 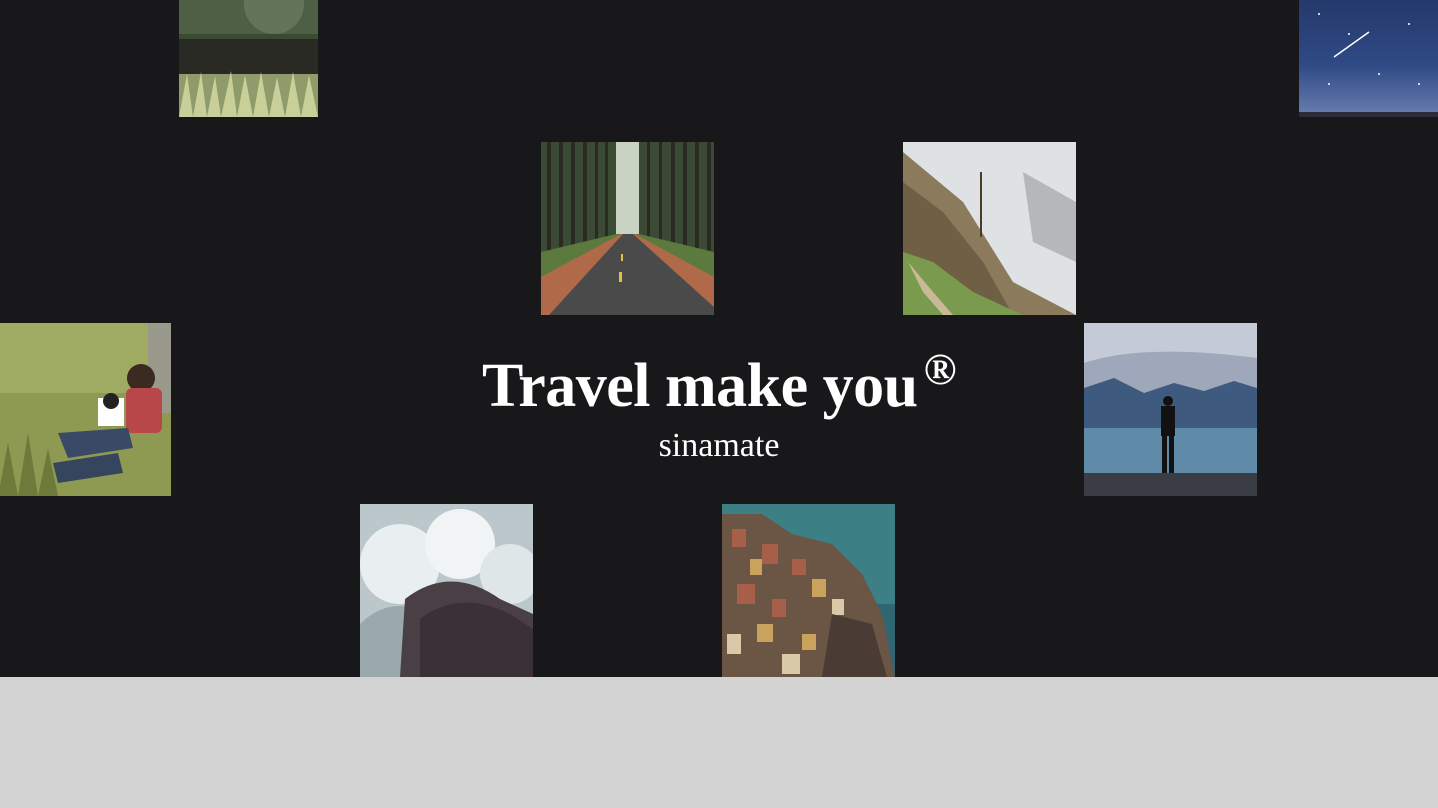 I want to click on starry-sky-photo, so click(x=1368, y=58).